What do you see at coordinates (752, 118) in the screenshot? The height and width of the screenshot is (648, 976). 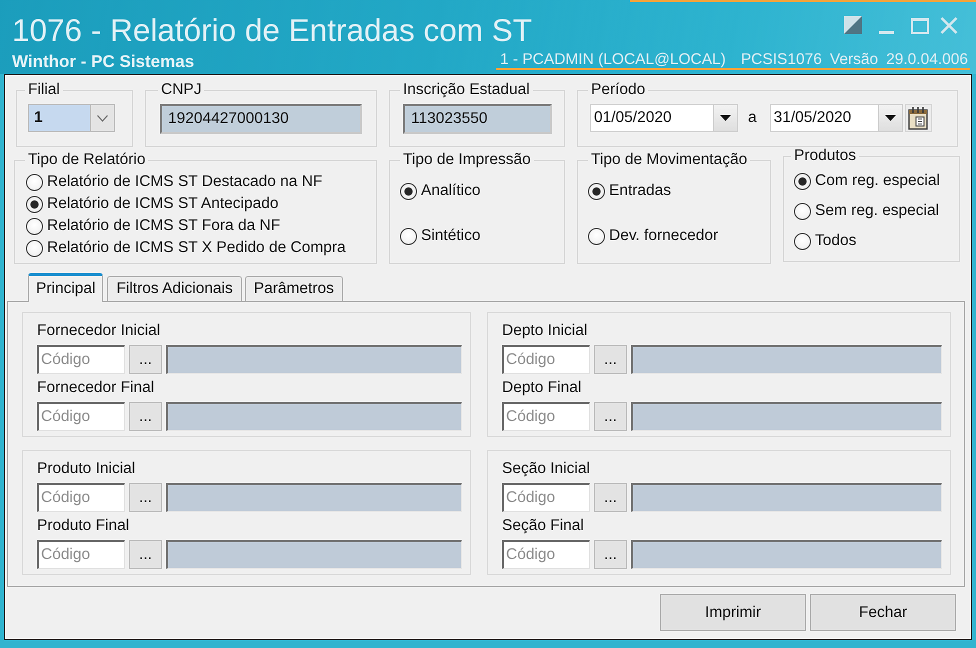 I see `range-separator: a` at bounding box center [752, 118].